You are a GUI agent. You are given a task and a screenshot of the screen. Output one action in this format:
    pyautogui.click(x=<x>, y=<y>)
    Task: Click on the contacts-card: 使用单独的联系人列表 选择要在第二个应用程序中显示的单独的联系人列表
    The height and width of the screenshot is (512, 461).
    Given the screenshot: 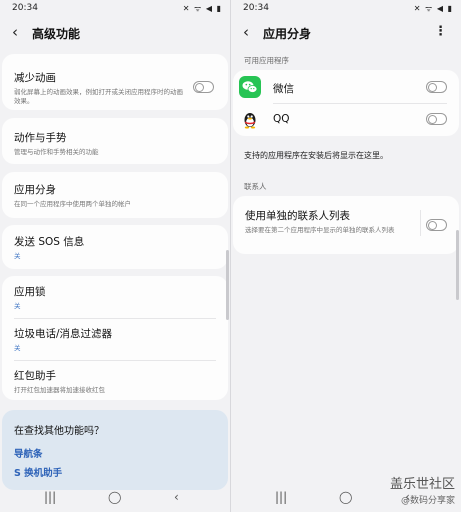 What is the action you would take?
    pyautogui.click(x=346, y=225)
    